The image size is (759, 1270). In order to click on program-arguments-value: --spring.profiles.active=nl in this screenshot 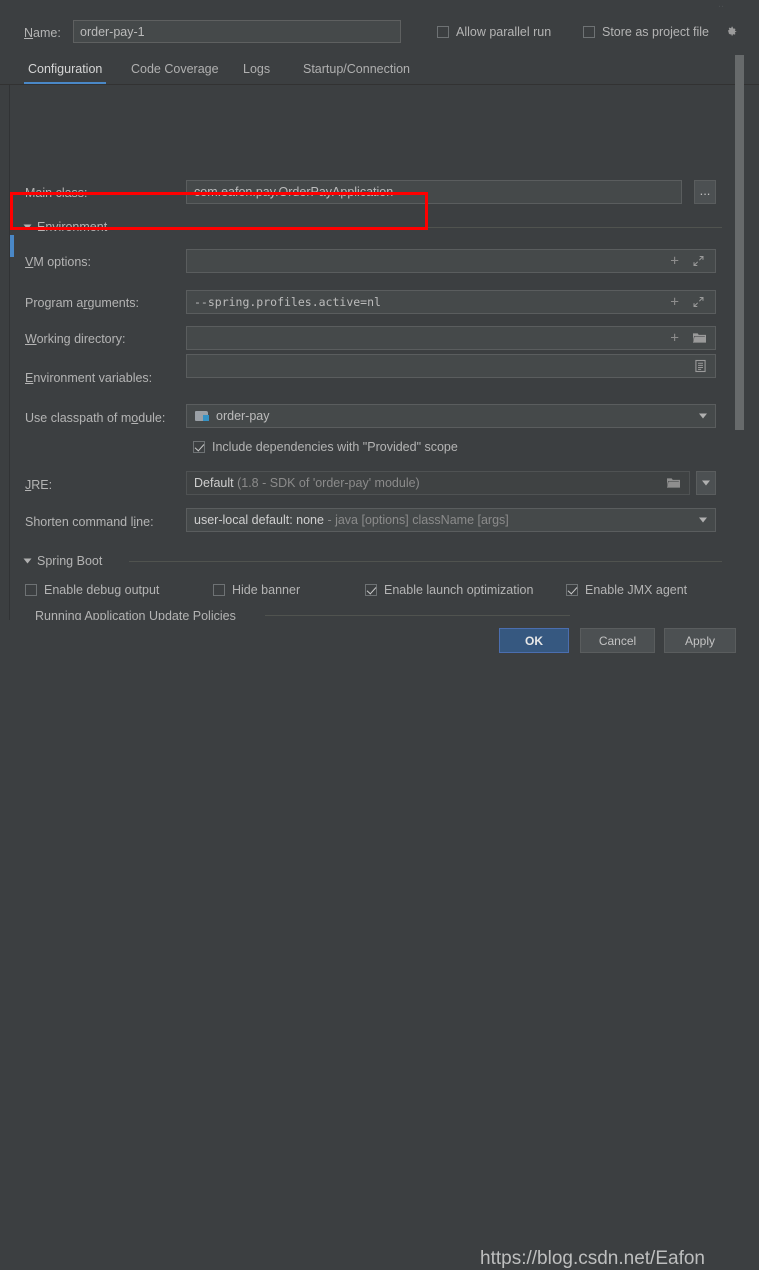, I will do `click(287, 302)`.